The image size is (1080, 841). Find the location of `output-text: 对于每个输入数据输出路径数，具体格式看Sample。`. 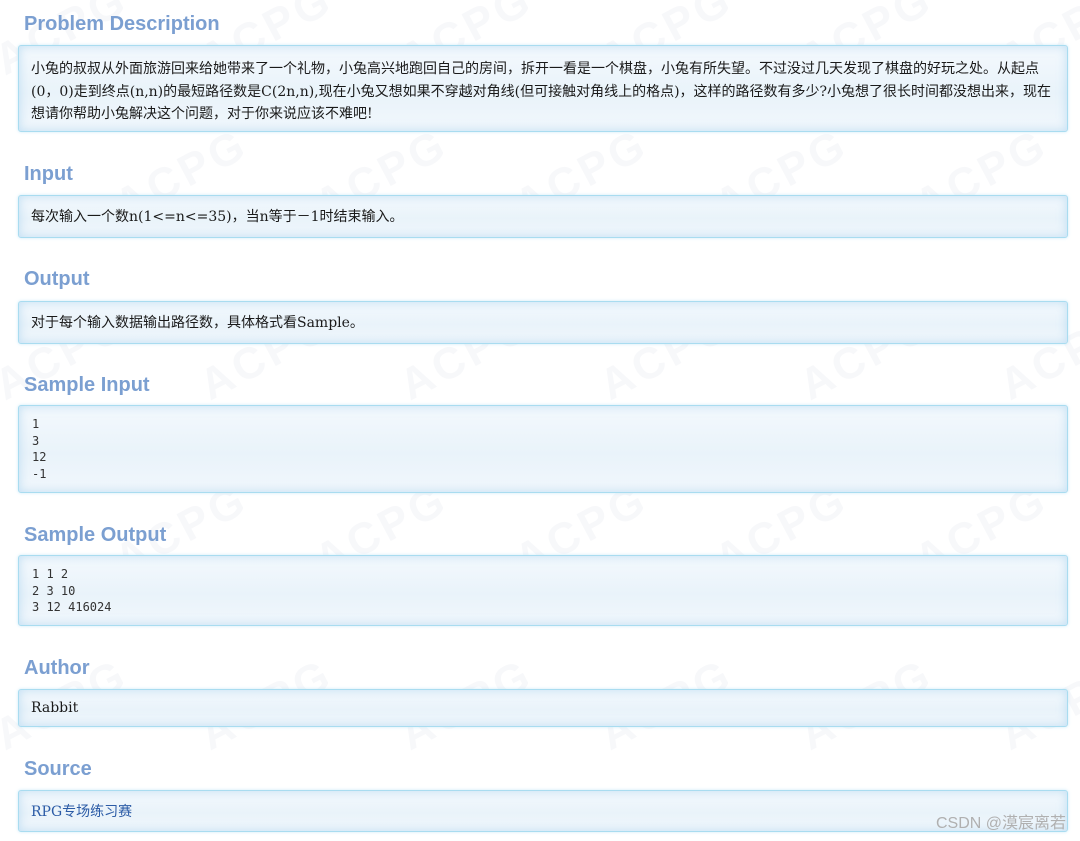

output-text: 对于每个输入数据输出路径数，具体格式看Sample。 is located at coordinates (197, 323).